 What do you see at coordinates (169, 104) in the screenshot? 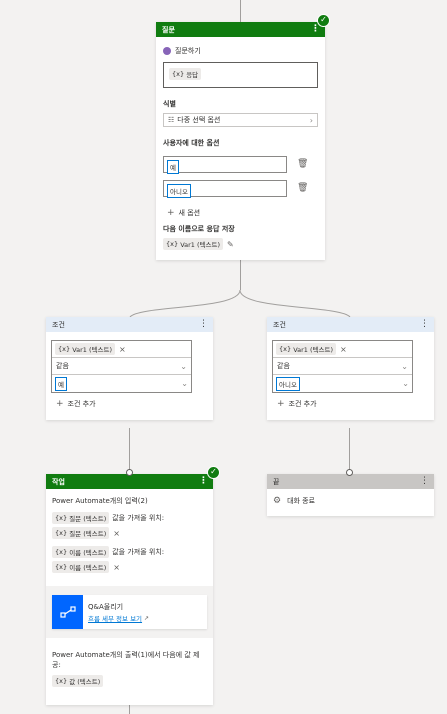
I see `identify-label: 식별` at bounding box center [169, 104].